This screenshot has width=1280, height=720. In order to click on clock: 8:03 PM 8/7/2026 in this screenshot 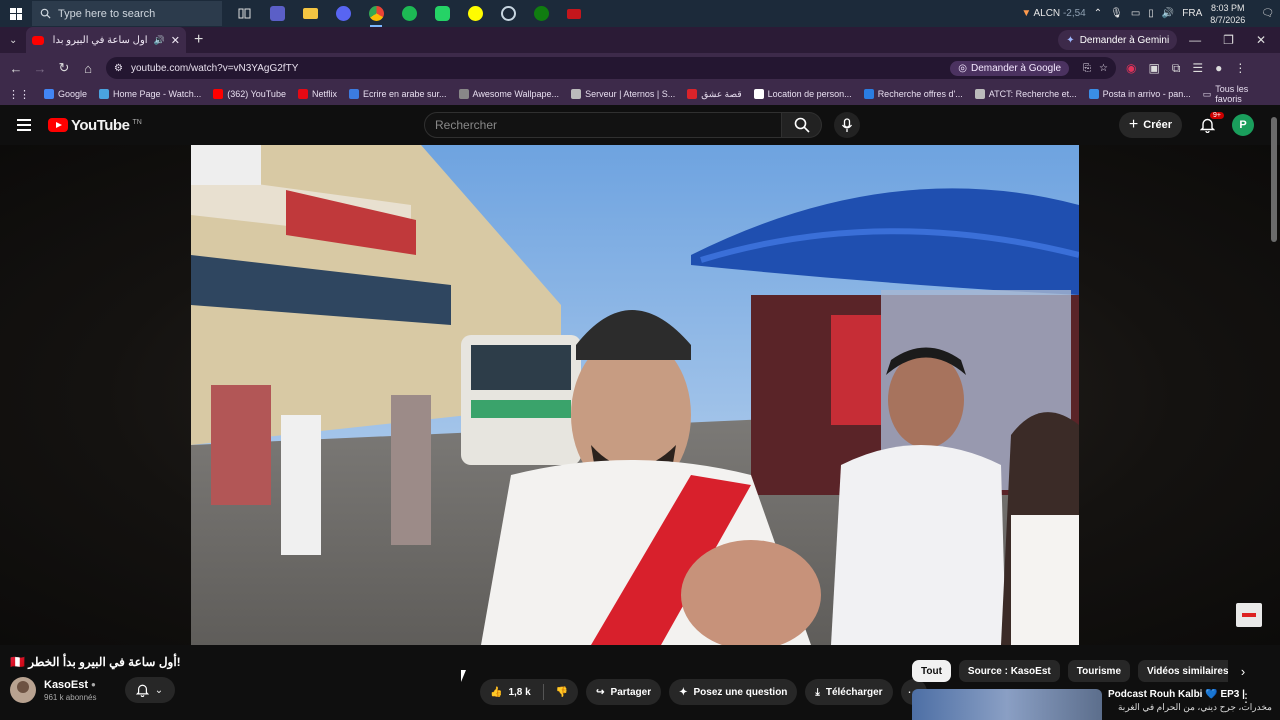, I will do `click(1227, 14)`.